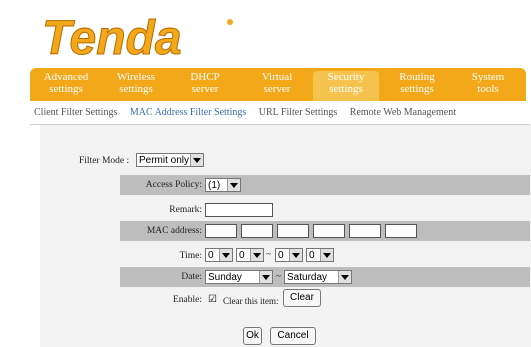  What do you see at coordinates (293, 336) in the screenshot?
I see `cancel-button: Cancel` at bounding box center [293, 336].